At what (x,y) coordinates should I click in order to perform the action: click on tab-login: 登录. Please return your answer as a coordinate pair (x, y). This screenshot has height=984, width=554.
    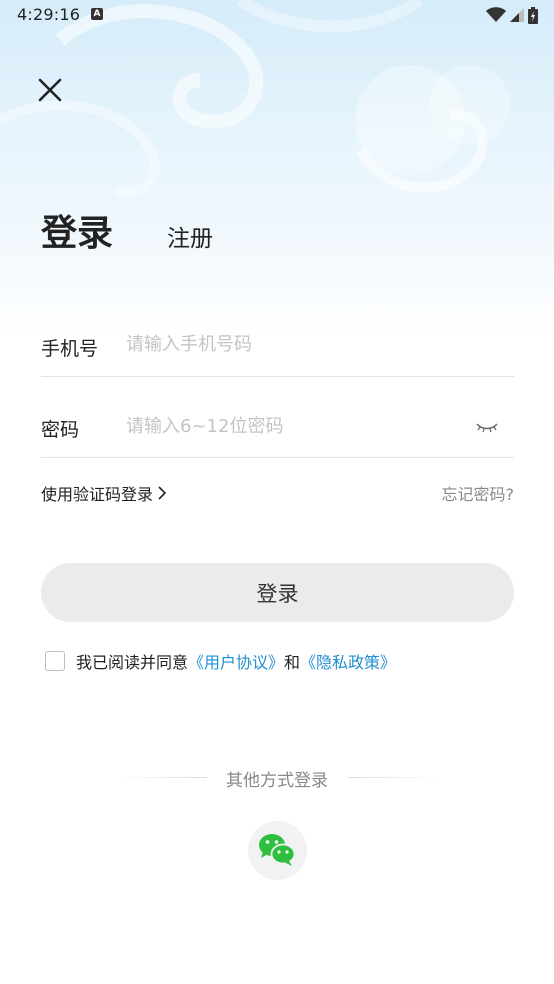
    Looking at the image, I should click on (77, 234).